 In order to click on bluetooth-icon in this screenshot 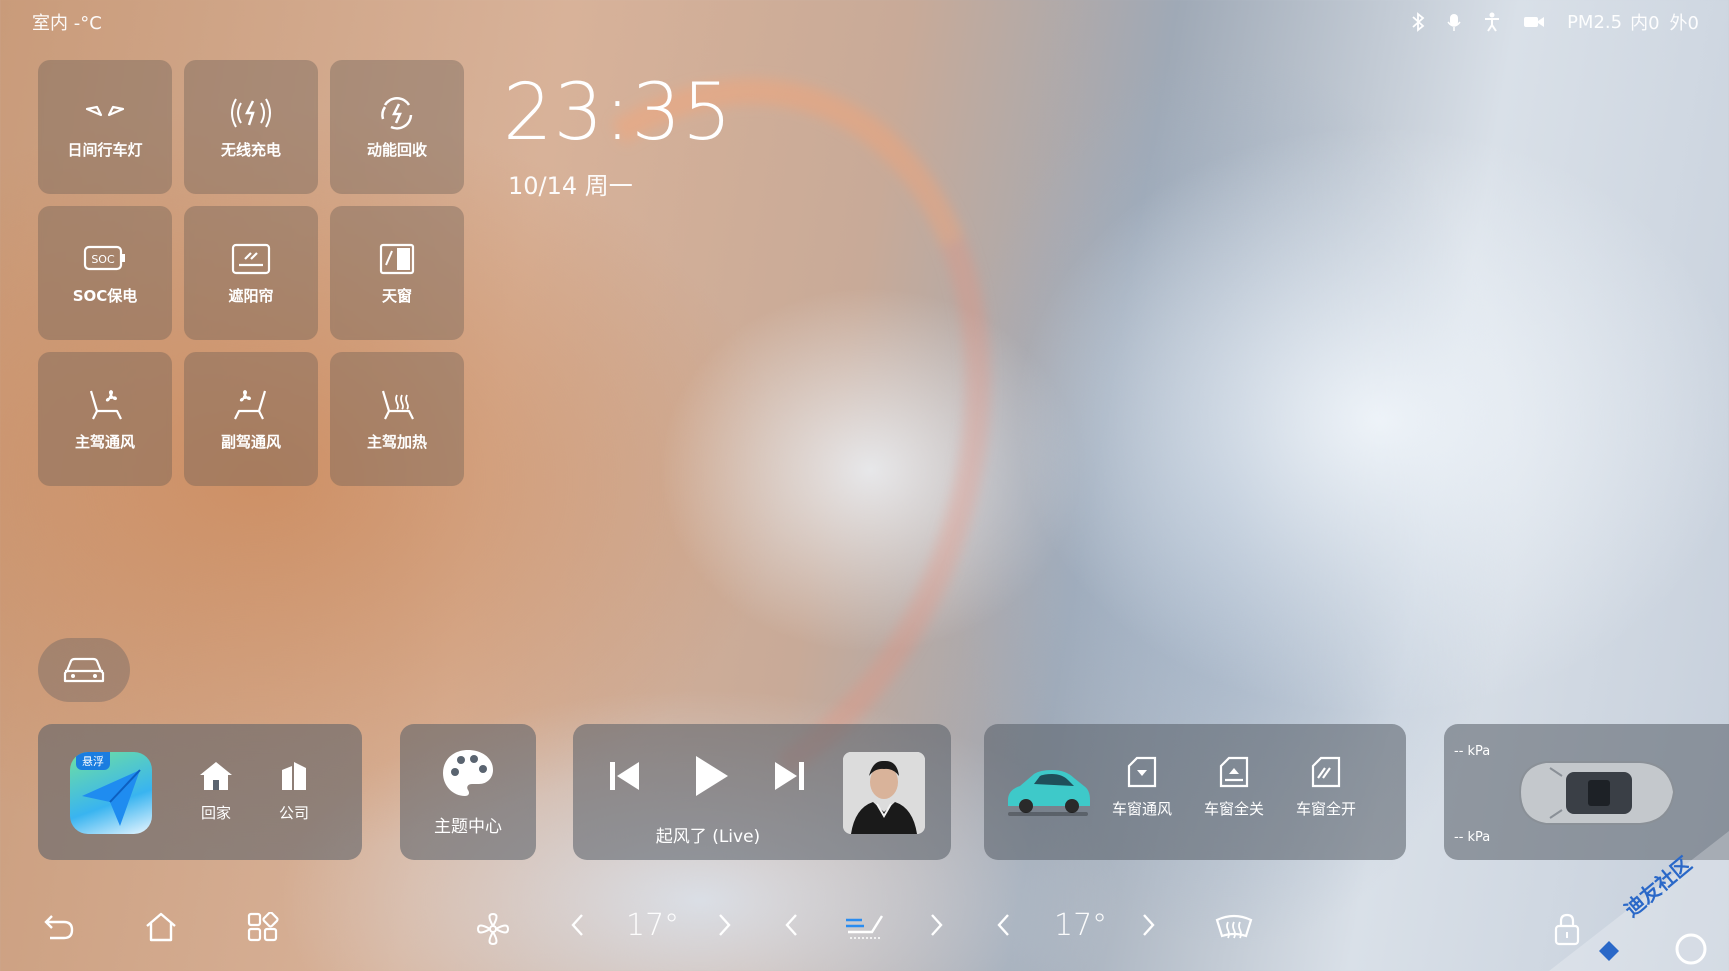, I will do `click(1418, 22)`.